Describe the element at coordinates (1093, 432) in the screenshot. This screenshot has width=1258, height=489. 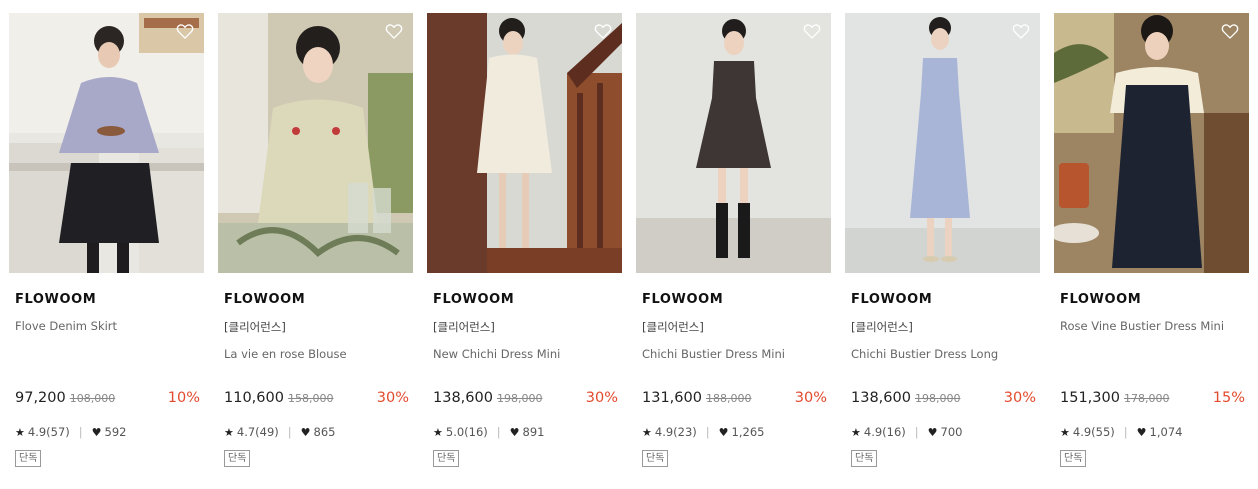
I see `rating: 4.9(55)` at that location.